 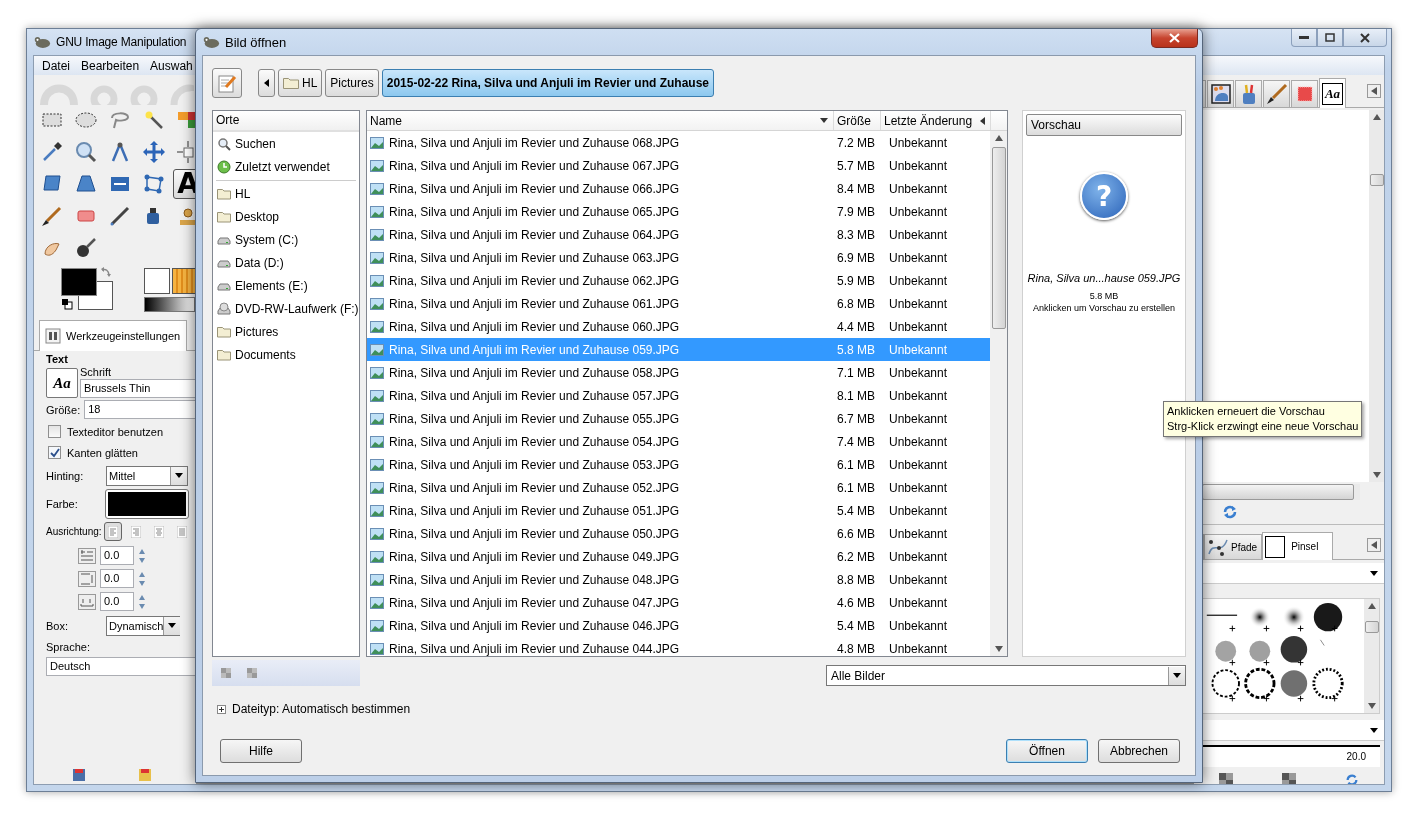 What do you see at coordinates (678, 487) in the screenshot?
I see `file-row: Rina, Silva und Anjuli im Revier und Zuhause 052.JPG 6.1 MB Unbekannt` at bounding box center [678, 487].